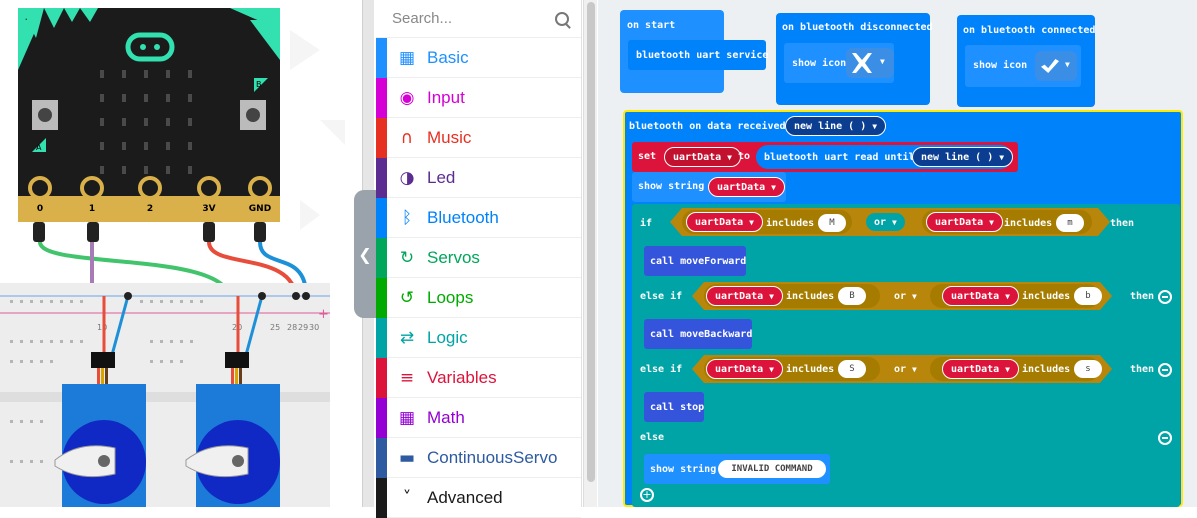 Image resolution: width=1197 pixels, height=518 pixels. What do you see at coordinates (463, 217) in the screenshot?
I see `category-label: Bluetooth` at bounding box center [463, 217].